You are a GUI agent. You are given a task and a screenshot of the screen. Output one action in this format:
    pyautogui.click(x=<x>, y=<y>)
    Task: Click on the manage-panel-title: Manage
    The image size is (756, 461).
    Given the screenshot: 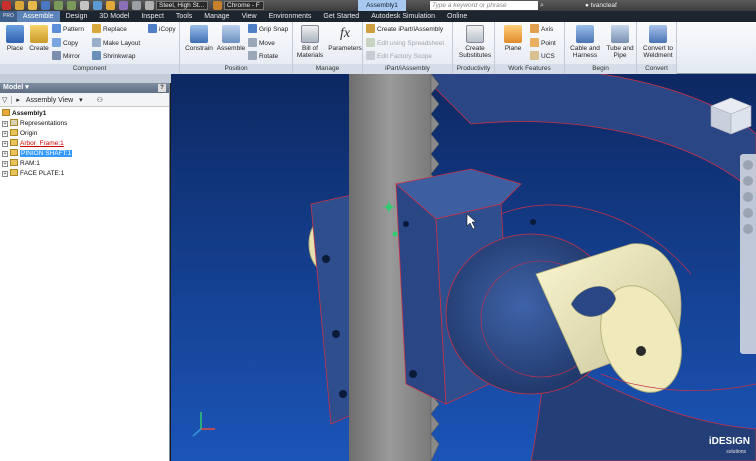 What is the action you would take?
    pyautogui.click(x=327, y=69)
    